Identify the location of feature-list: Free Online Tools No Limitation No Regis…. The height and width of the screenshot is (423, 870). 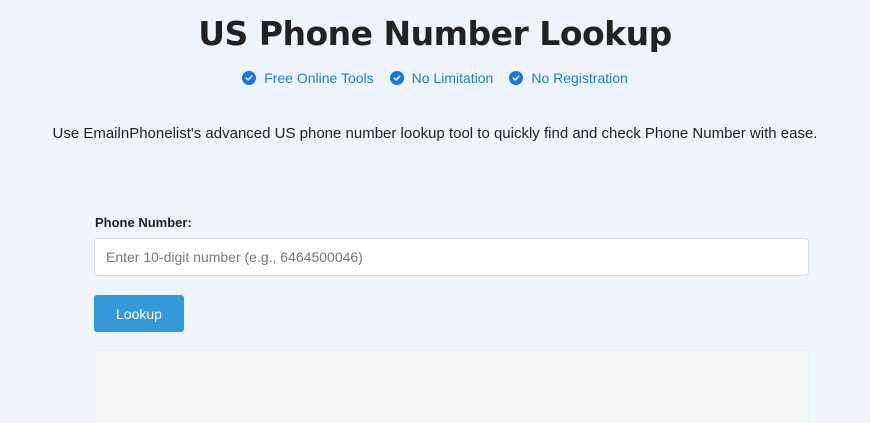
(435, 78).